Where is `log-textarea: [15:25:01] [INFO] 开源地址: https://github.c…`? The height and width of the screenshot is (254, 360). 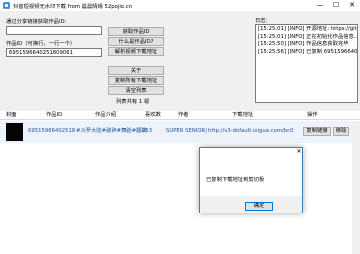
log-textarea: [15:25:01] [INFO] 开源地址: https://github.c… is located at coordinates (306, 63).